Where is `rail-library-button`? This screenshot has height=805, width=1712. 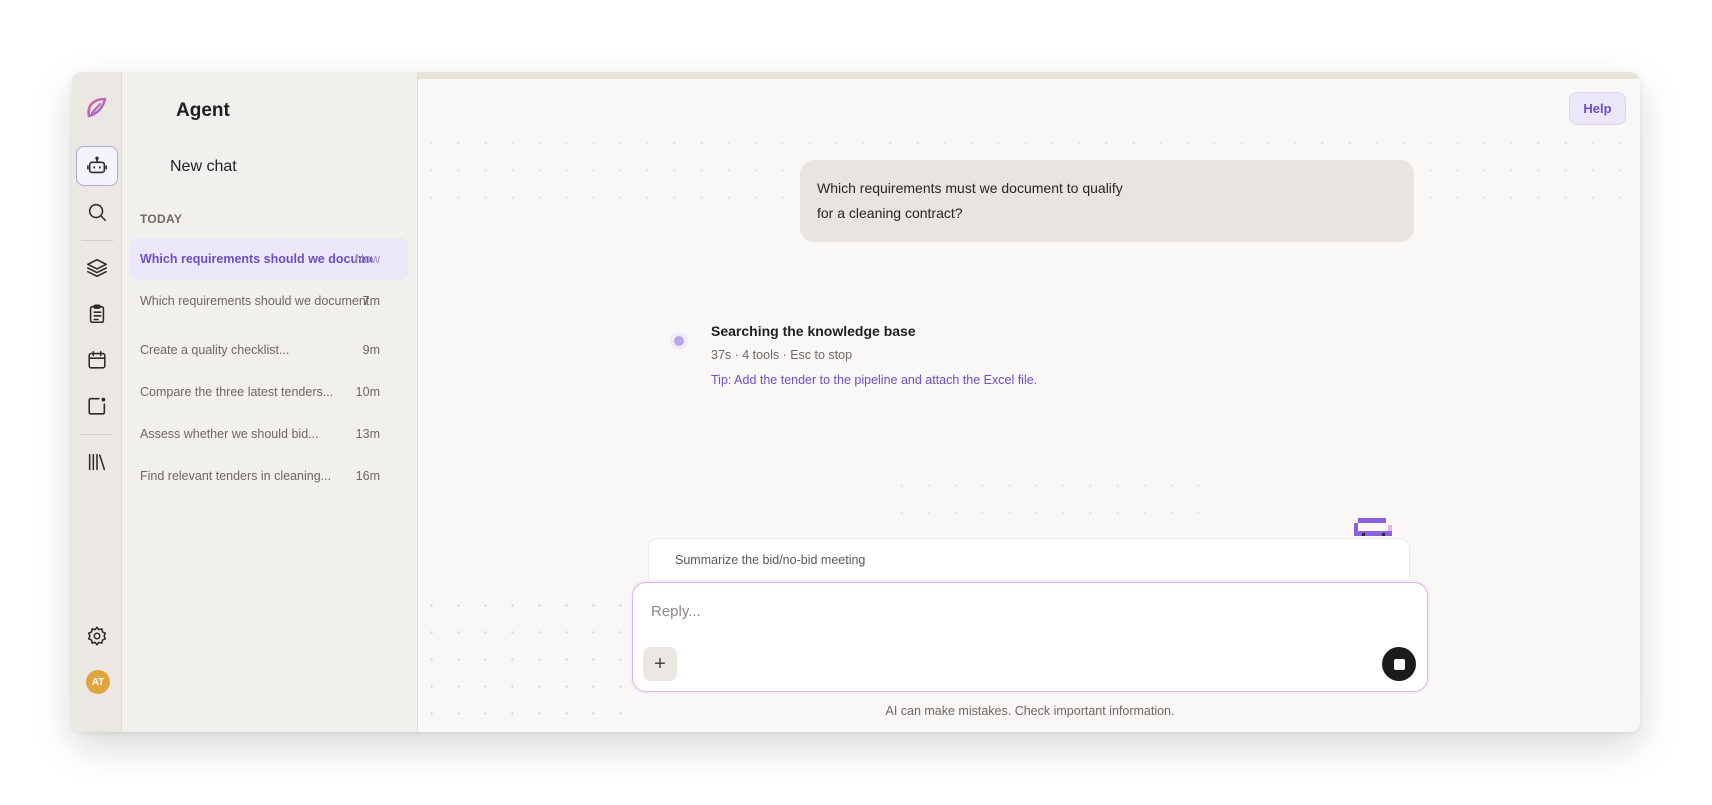 rail-library-button is located at coordinates (97, 462).